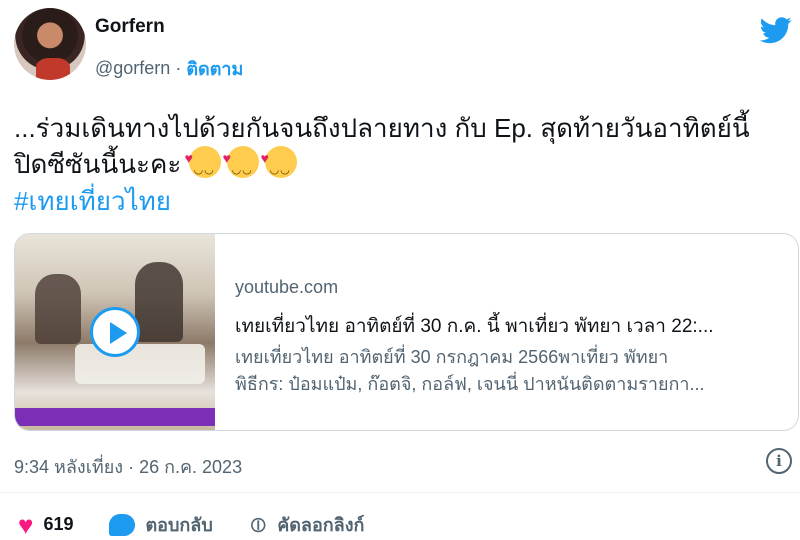 This screenshot has height=540, width=800. What do you see at coordinates (140, 364) in the screenshot?
I see `thumbnail-table` at bounding box center [140, 364].